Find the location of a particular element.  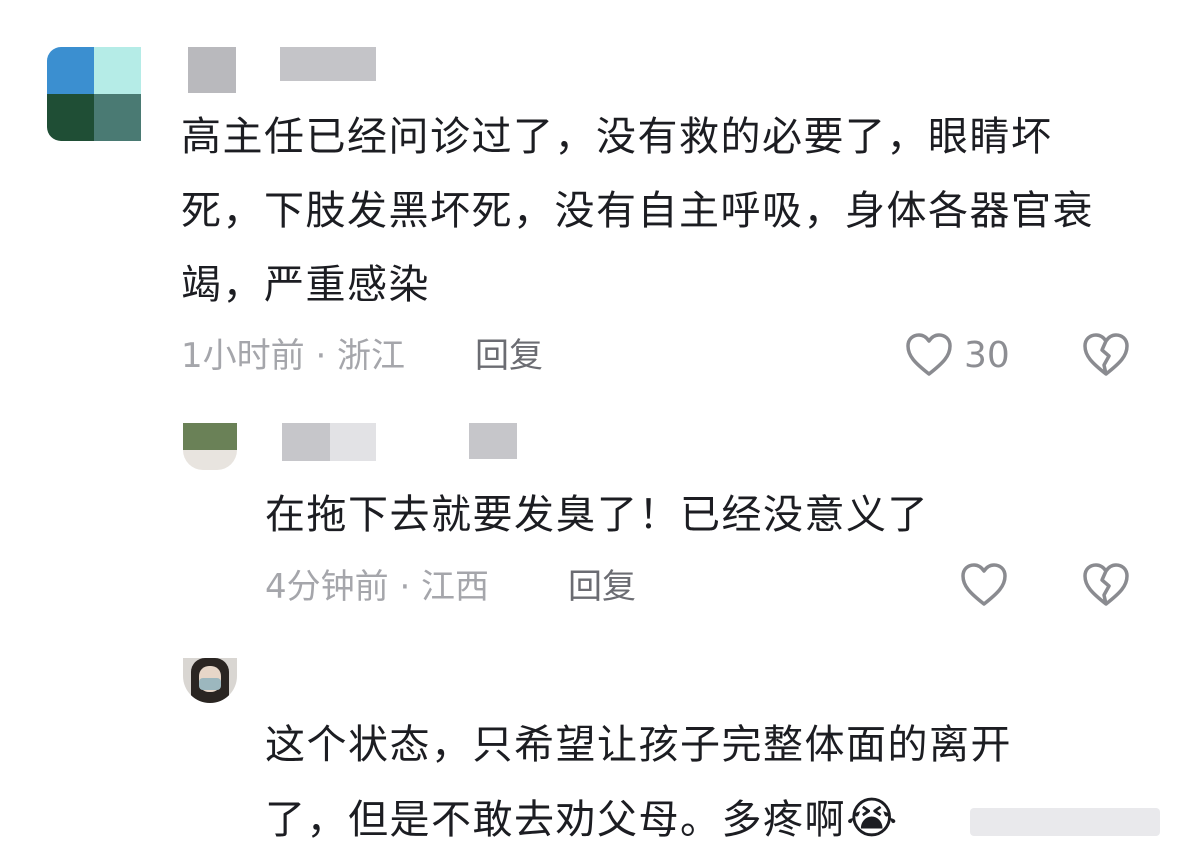

comment-text: 这个状态，只希望让孩子完整体面的离开了，但是不敢去劝父母。多疼啊😭 is located at coordinates (675, 782).